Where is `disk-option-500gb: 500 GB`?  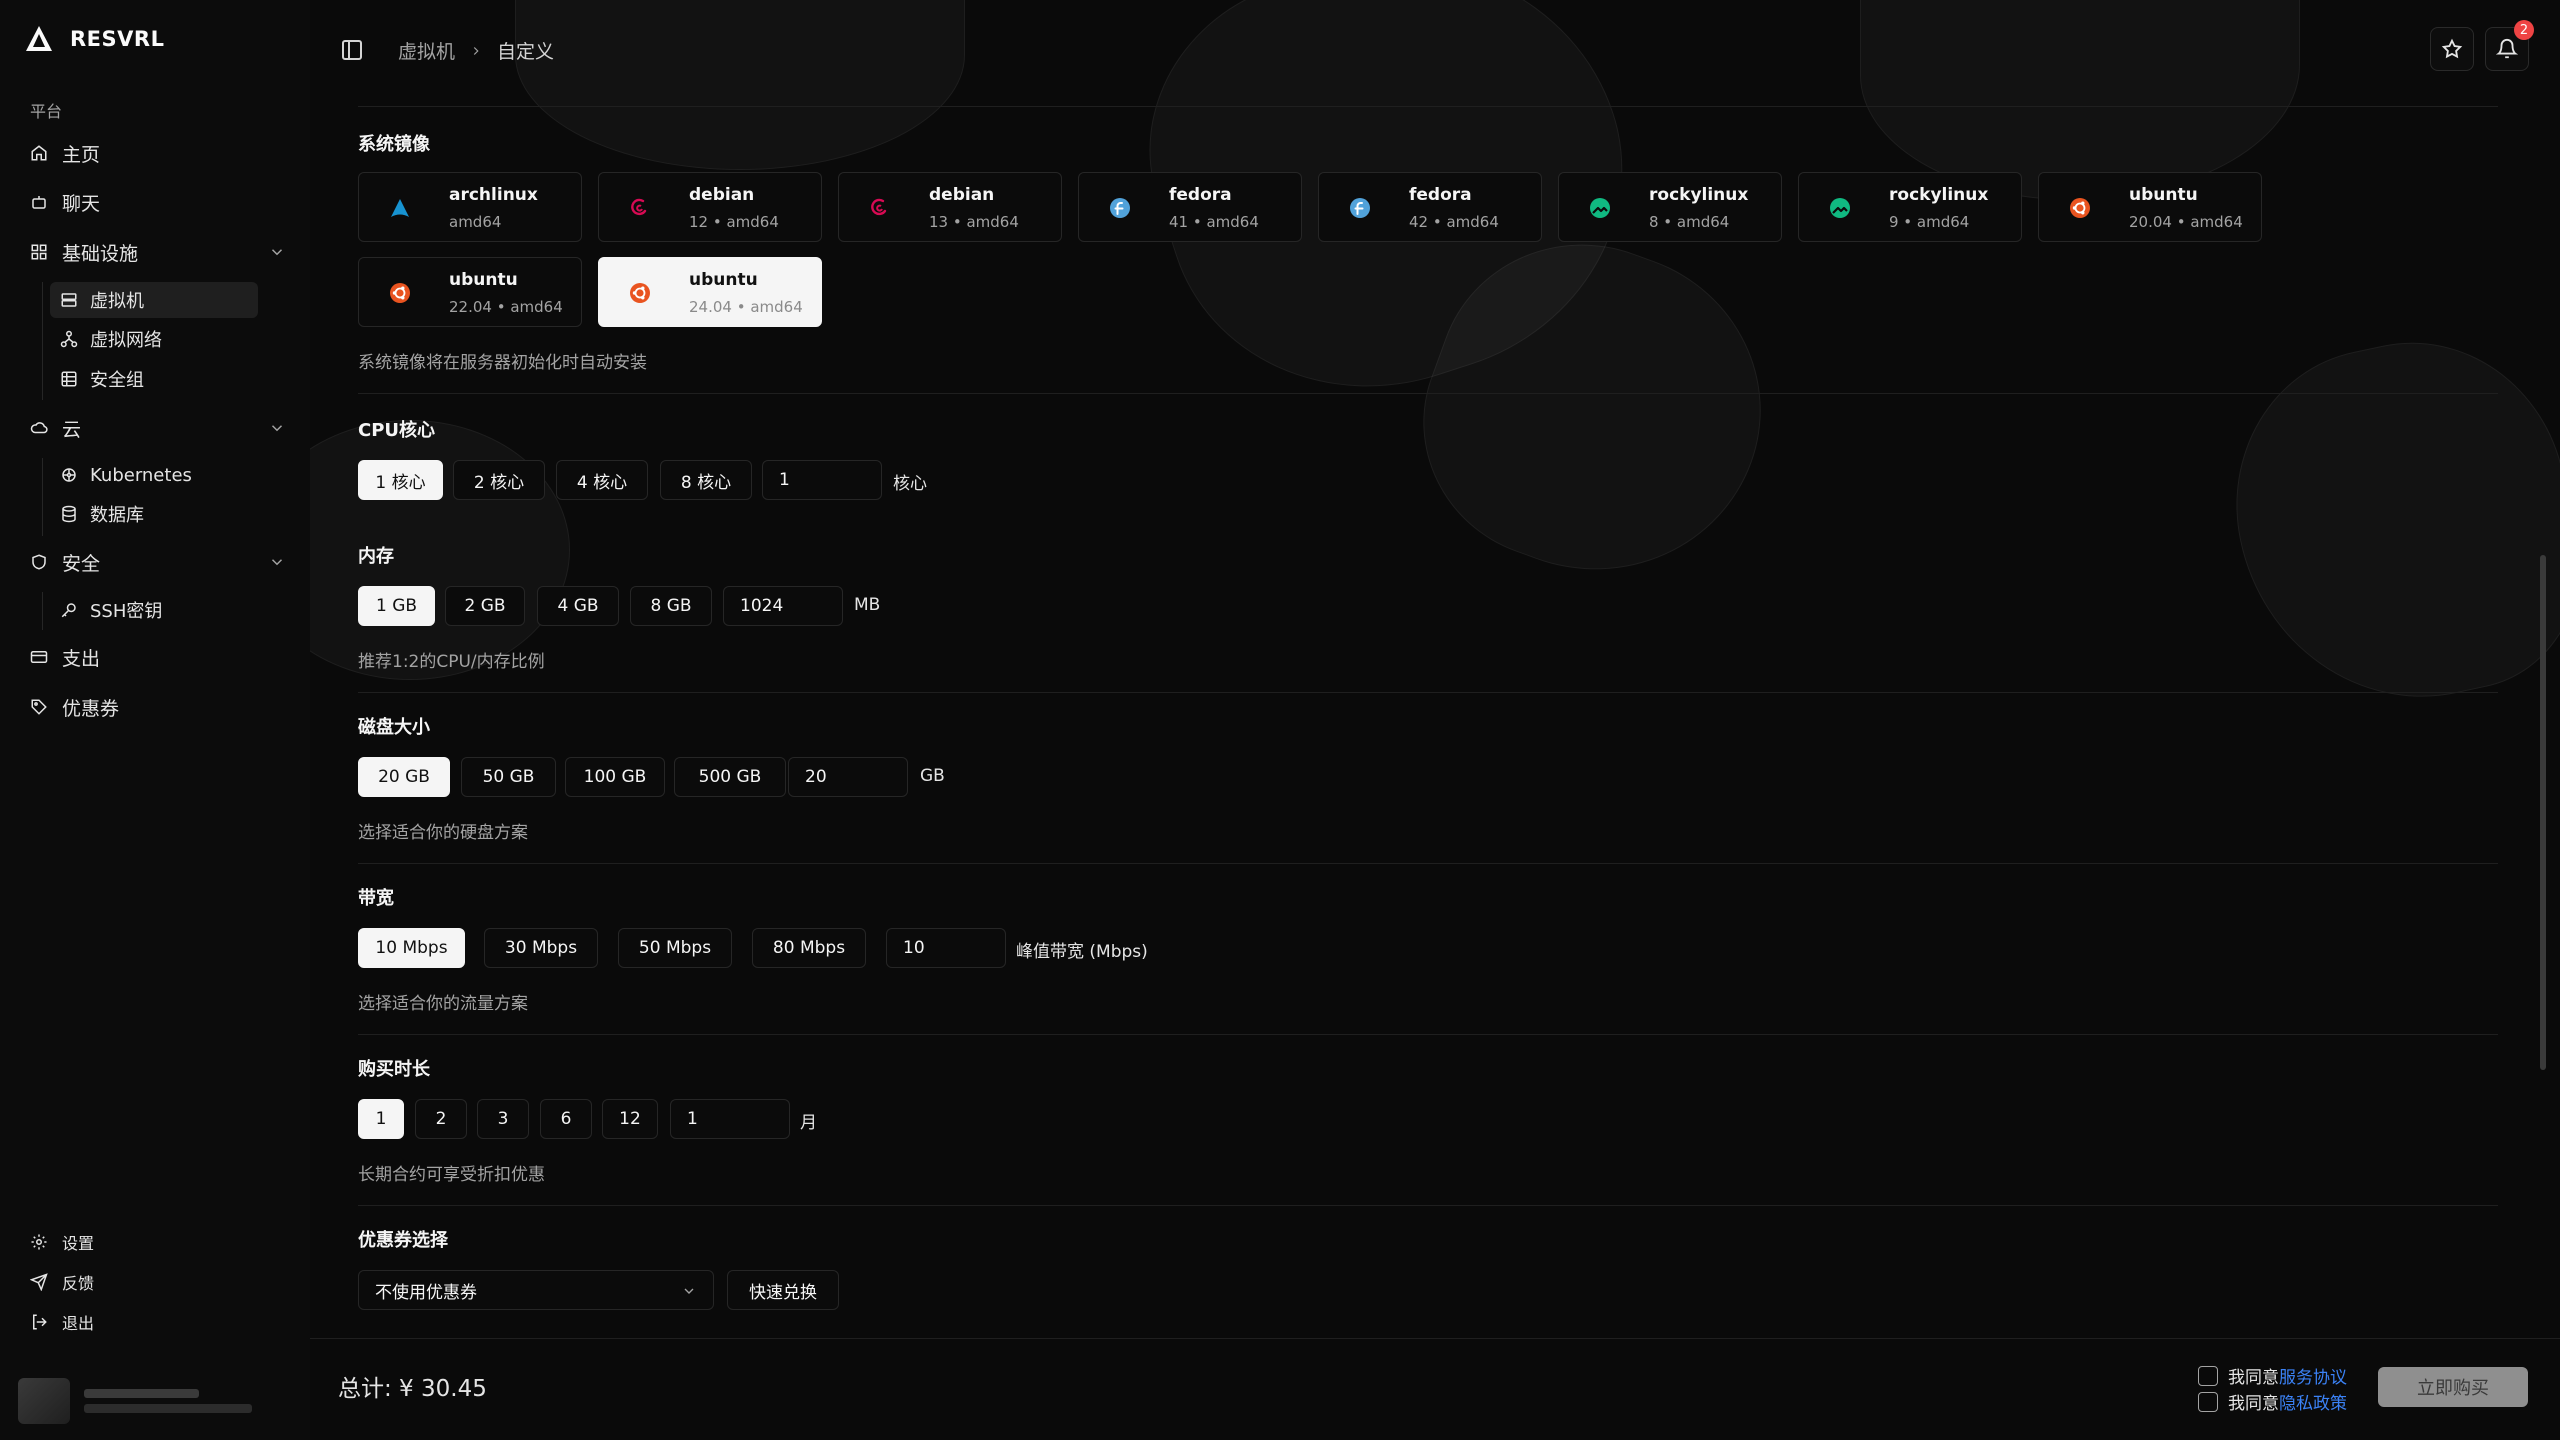 disk-option-500gb: 500 GB is located at coordinates (730, 777).